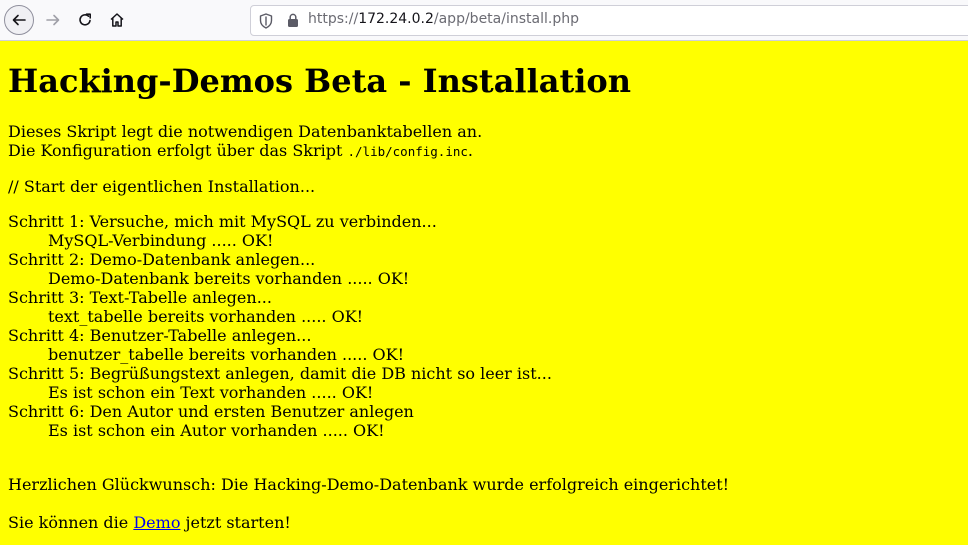 Image resolution: width=968 pixels, height=545 pixels. Describe the element at coordinates (407, 151) in the screenshot. I see `config-path: ./lib/config.inc` at that location.